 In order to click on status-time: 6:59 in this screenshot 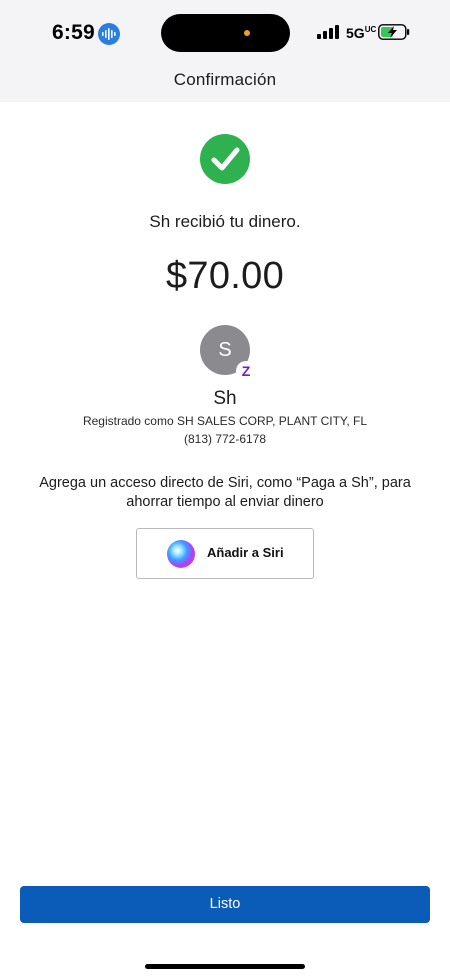, I will do `click(73, 32)`.